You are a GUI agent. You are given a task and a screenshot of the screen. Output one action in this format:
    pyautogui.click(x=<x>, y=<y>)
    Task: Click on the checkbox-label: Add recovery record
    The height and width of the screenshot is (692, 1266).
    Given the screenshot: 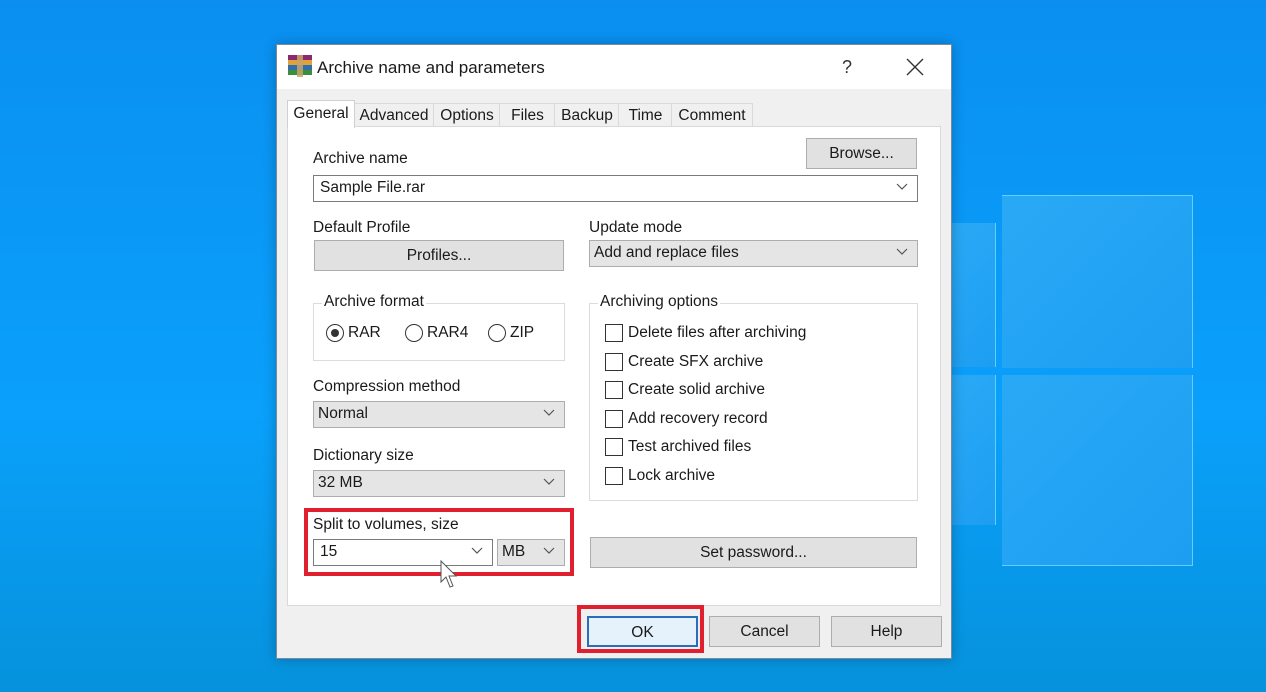 What is the action you would take?
    pyautogui.click(x=698, y=418)
    